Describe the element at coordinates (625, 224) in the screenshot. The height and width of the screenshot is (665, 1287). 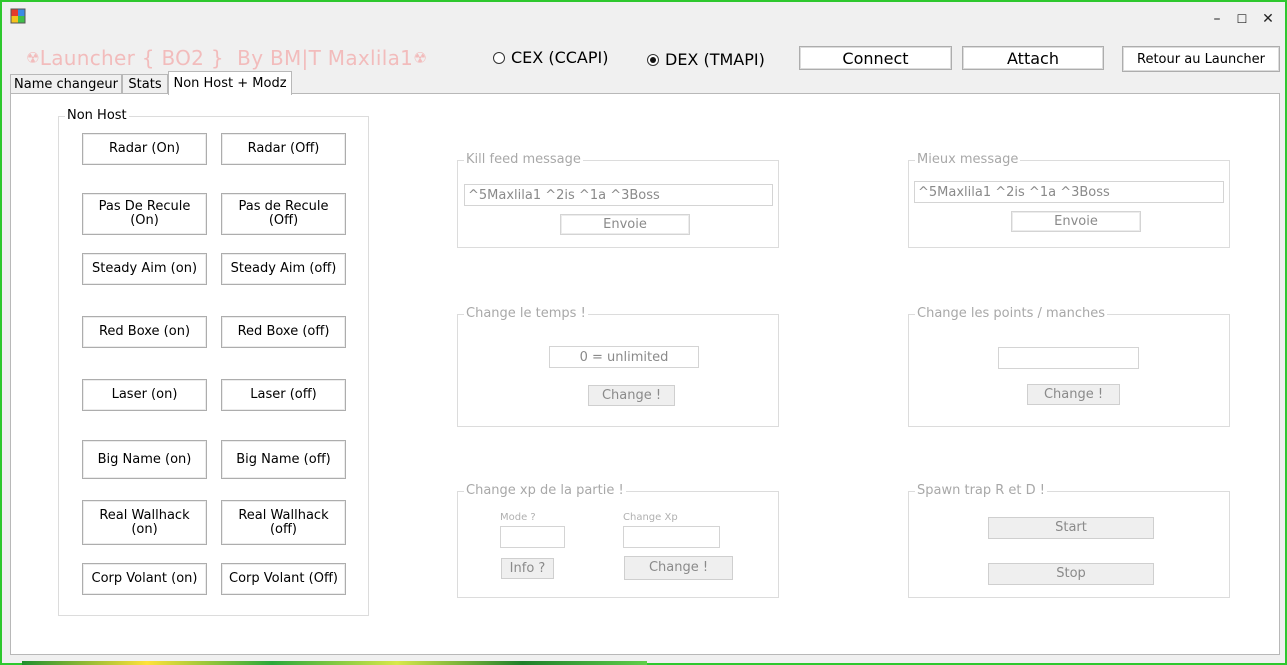
I see `killfeed-send-button: Envoie` at that location.